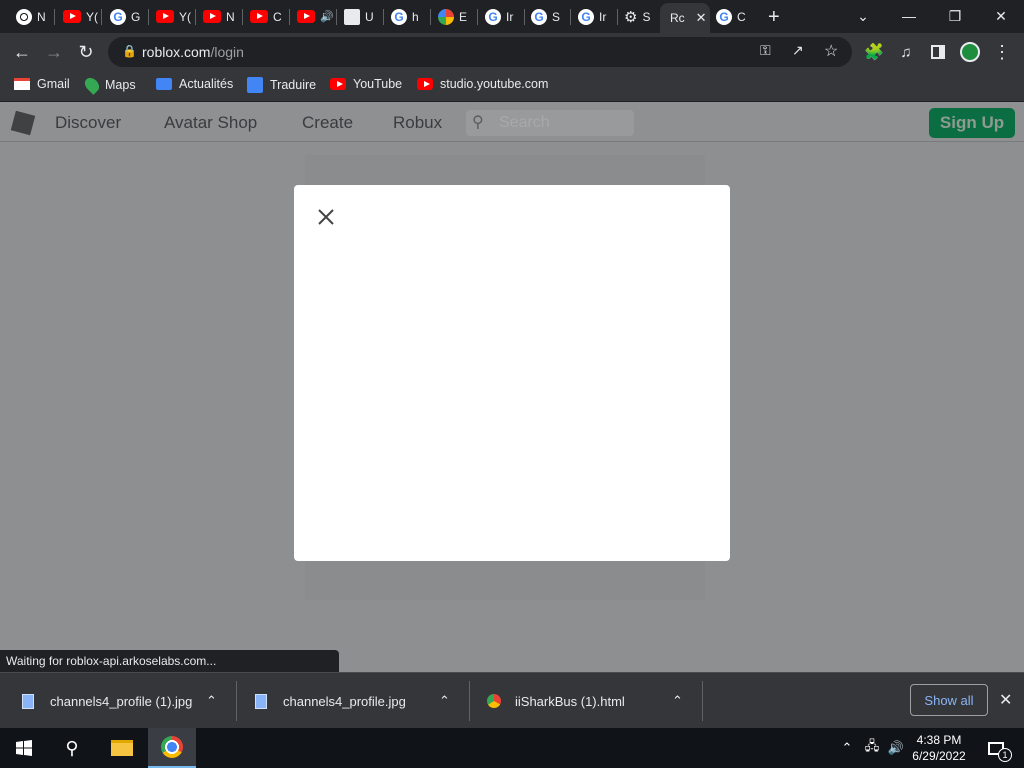  I want to click on tab-2: Y(, so click(80, 16).